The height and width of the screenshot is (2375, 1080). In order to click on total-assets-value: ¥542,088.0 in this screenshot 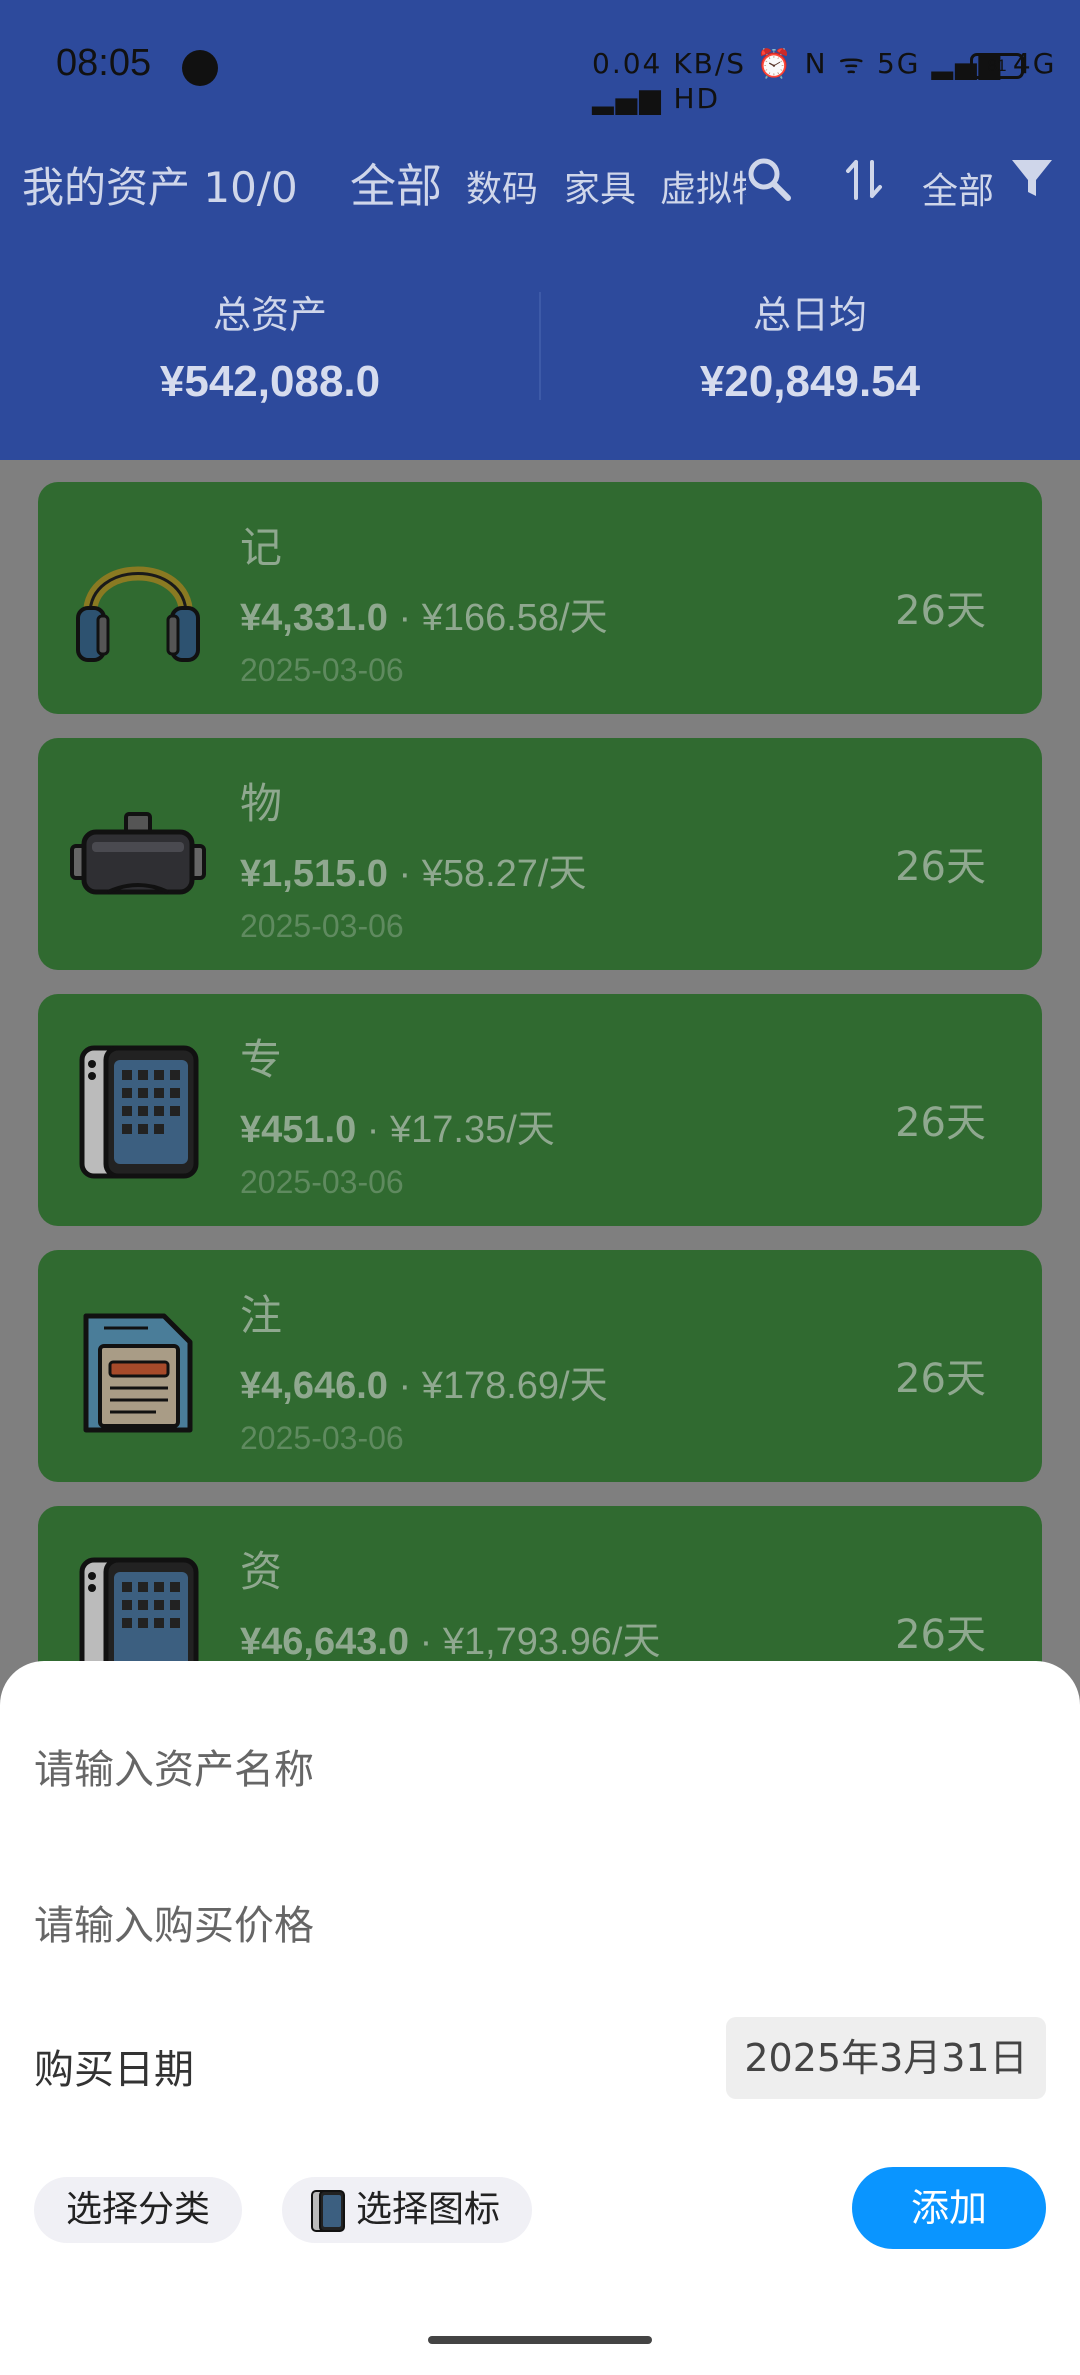, I will do `click(270, 381)`.